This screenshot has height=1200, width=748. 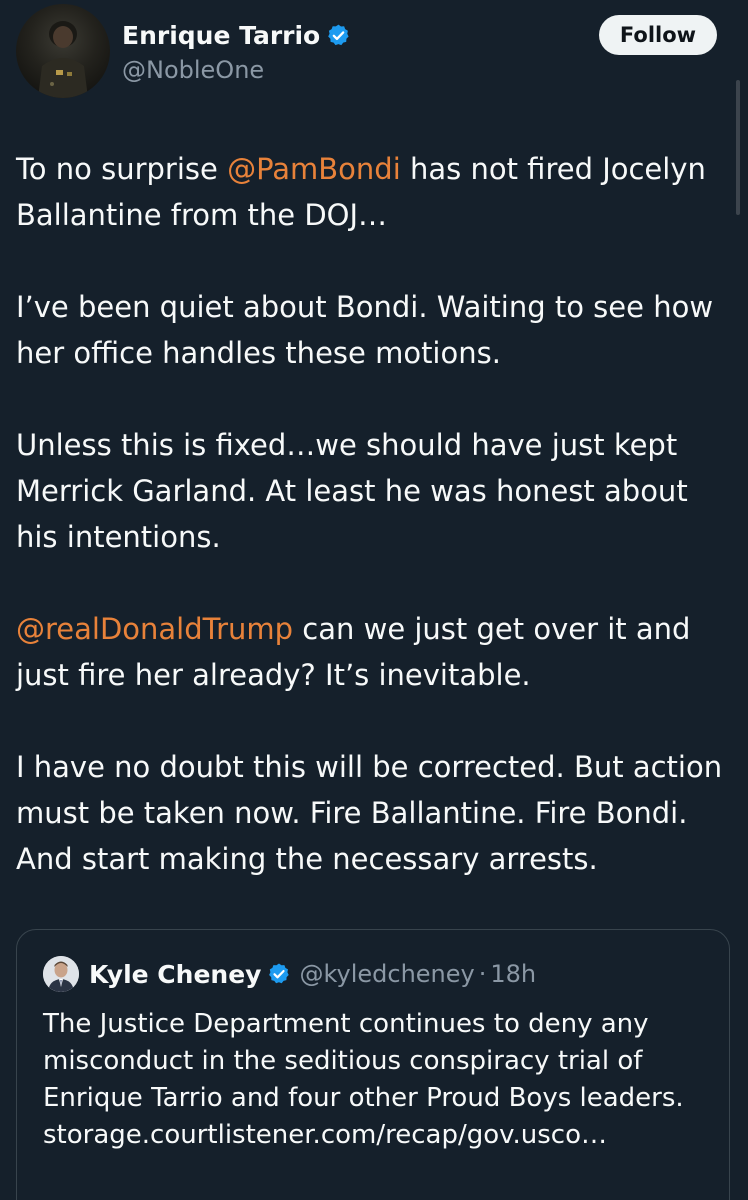 I want to click on scrollbar, so click(x=738, y=147).